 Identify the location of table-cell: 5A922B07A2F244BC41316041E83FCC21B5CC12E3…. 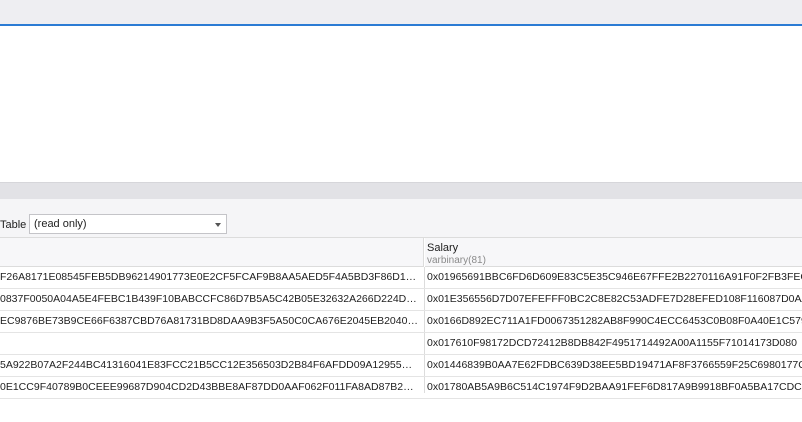
(209, 365).